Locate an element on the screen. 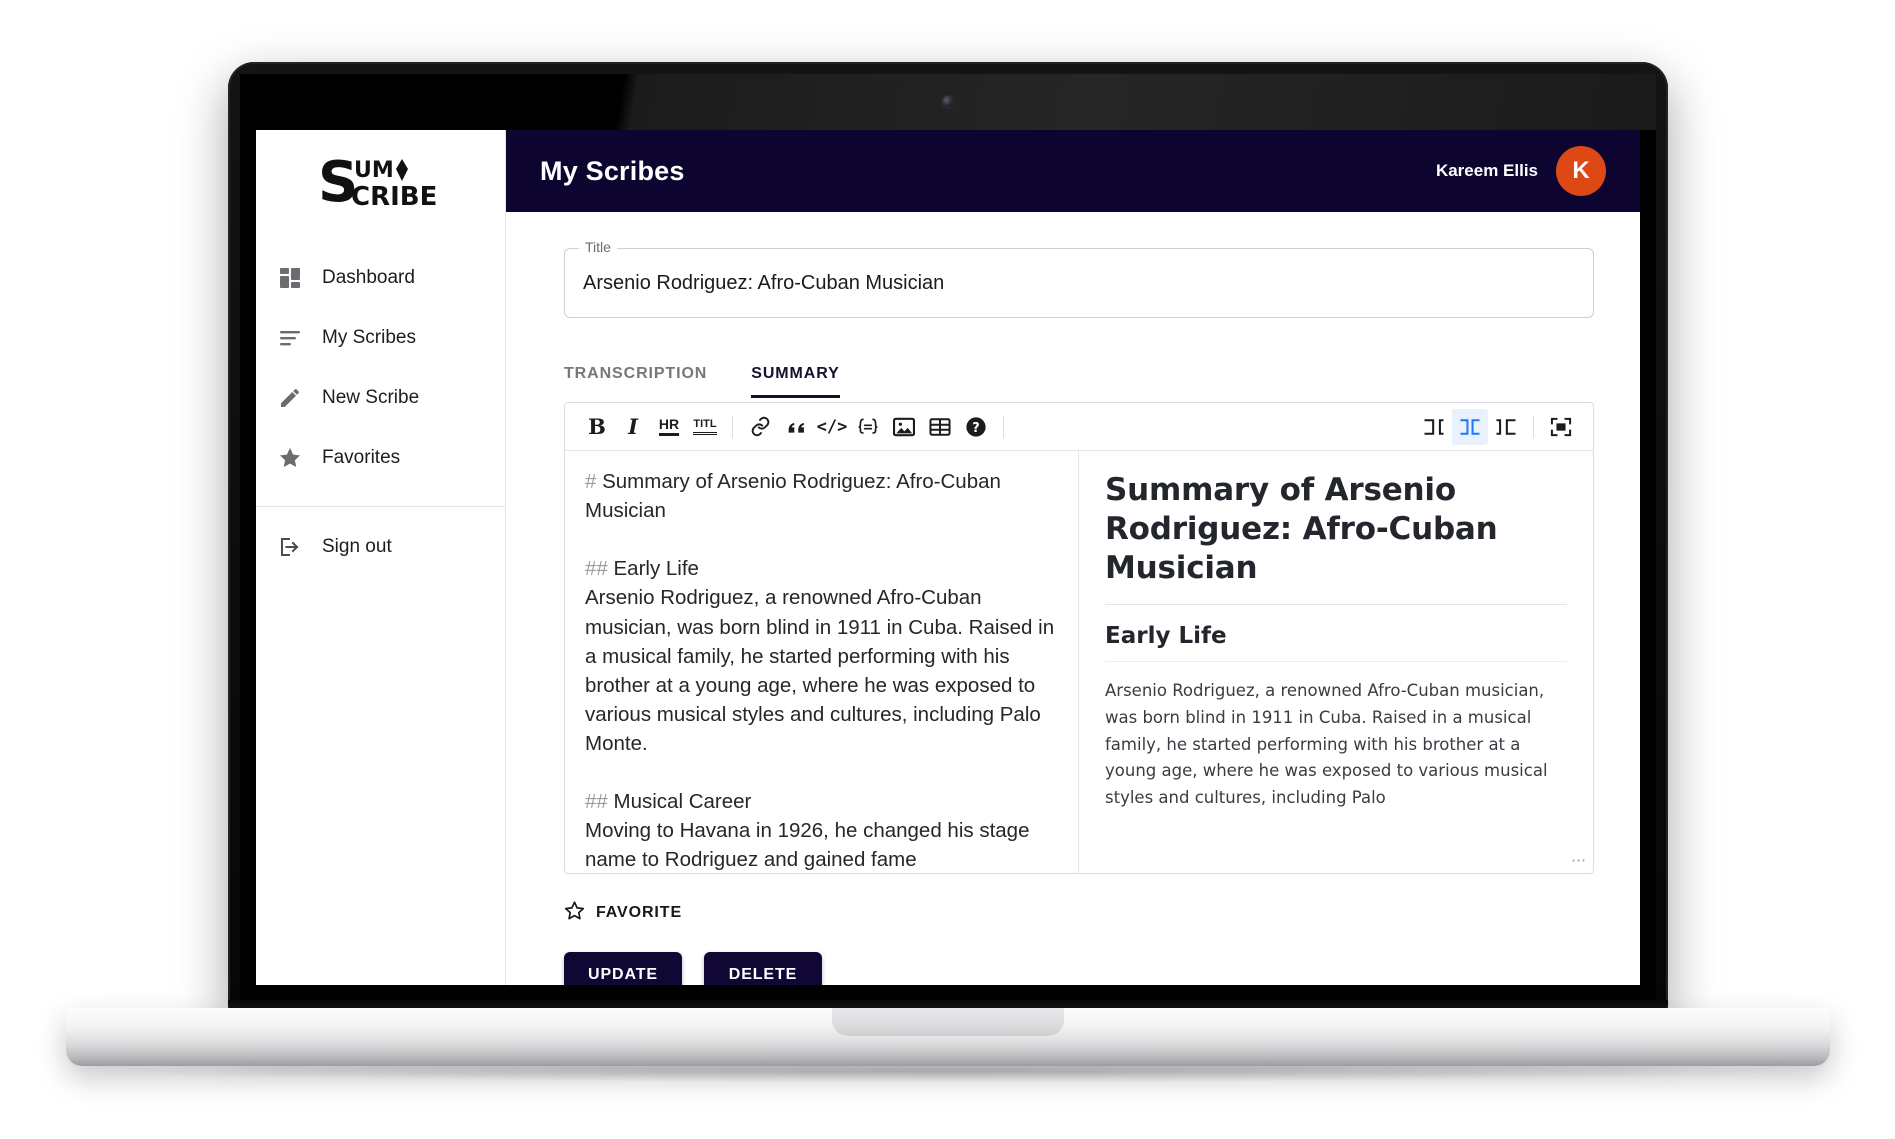 This screenshot has width=1895, height=1139. tab-transcription: TRANSCRIPTION is located at coordinates (635, 381).